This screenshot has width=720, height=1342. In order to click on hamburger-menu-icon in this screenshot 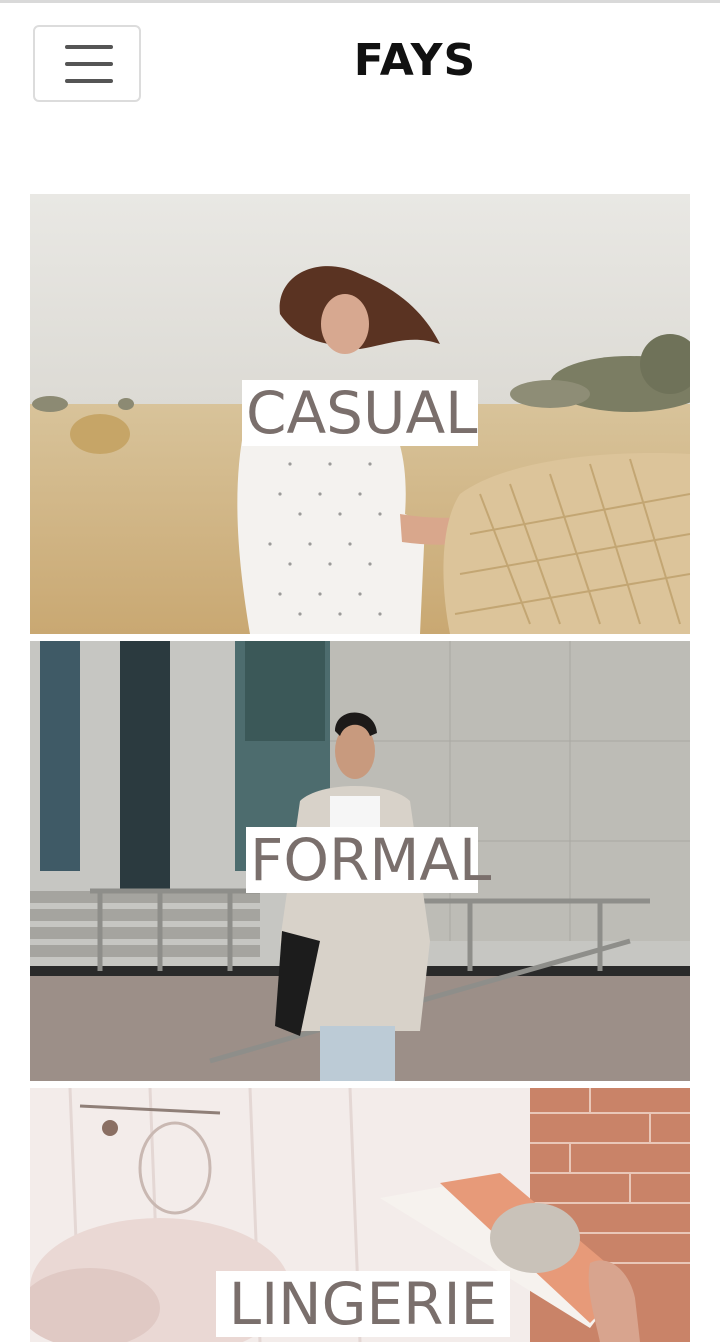, I will do `click(89, 64)`.